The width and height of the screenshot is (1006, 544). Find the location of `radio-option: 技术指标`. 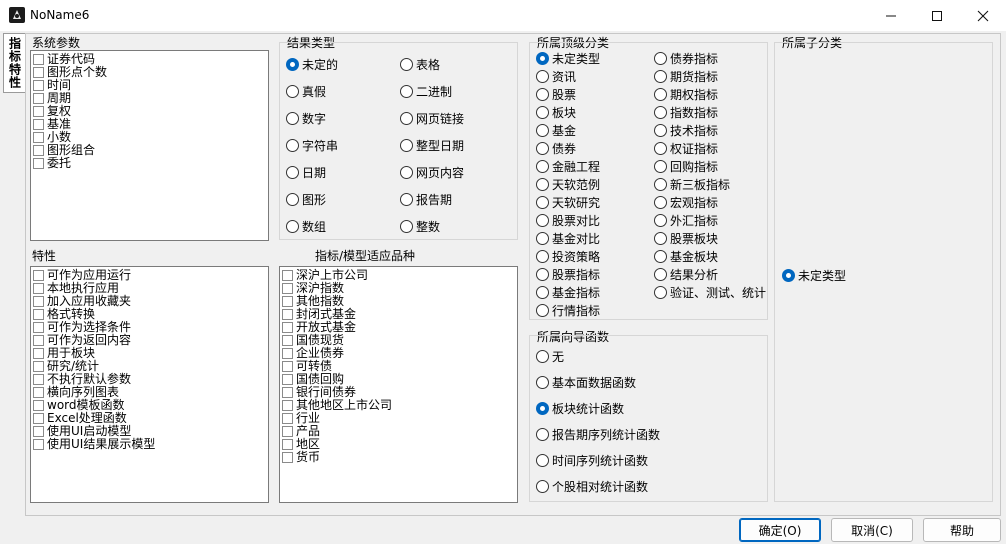

radio-option: 技术指标 is located at coordinates (686, 130).